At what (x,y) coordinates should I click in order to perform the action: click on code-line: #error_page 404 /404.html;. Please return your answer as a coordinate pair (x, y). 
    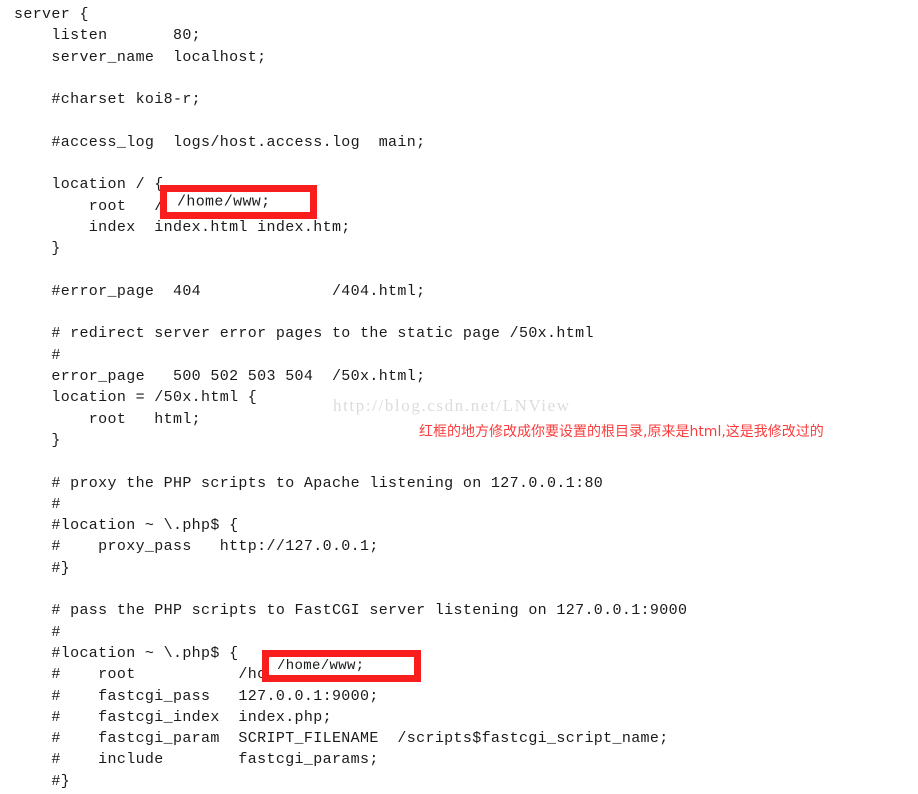
    Looking at the image, I should click on (220, 291).